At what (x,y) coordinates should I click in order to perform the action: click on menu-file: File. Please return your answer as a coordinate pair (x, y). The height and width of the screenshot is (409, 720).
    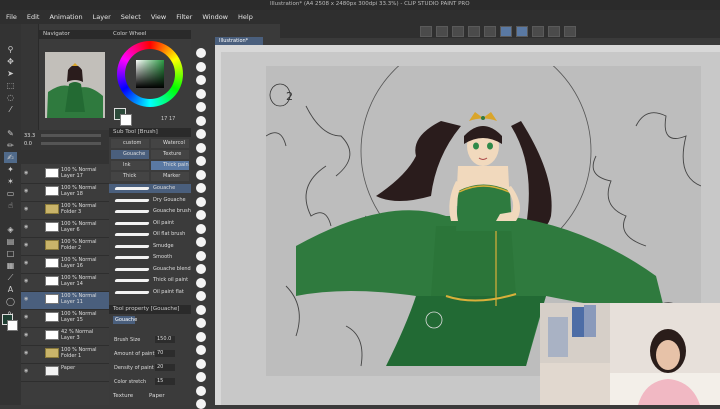
    Looking at the image, I should click on (11, 17).